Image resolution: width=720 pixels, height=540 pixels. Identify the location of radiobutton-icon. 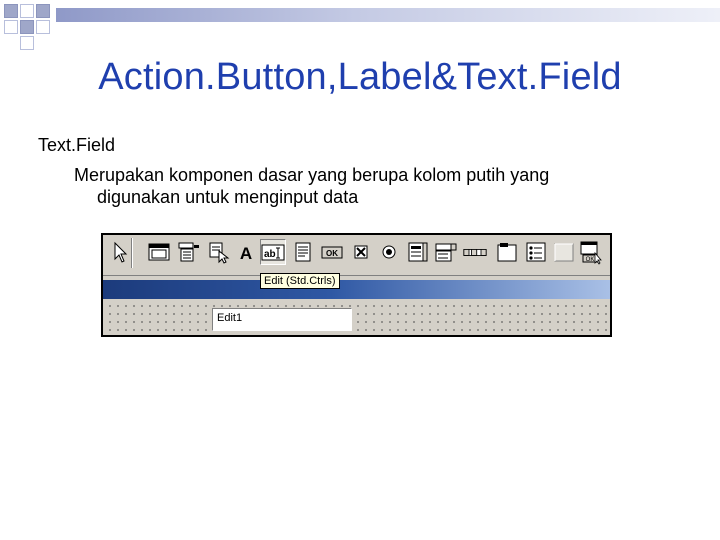
(389, 252).